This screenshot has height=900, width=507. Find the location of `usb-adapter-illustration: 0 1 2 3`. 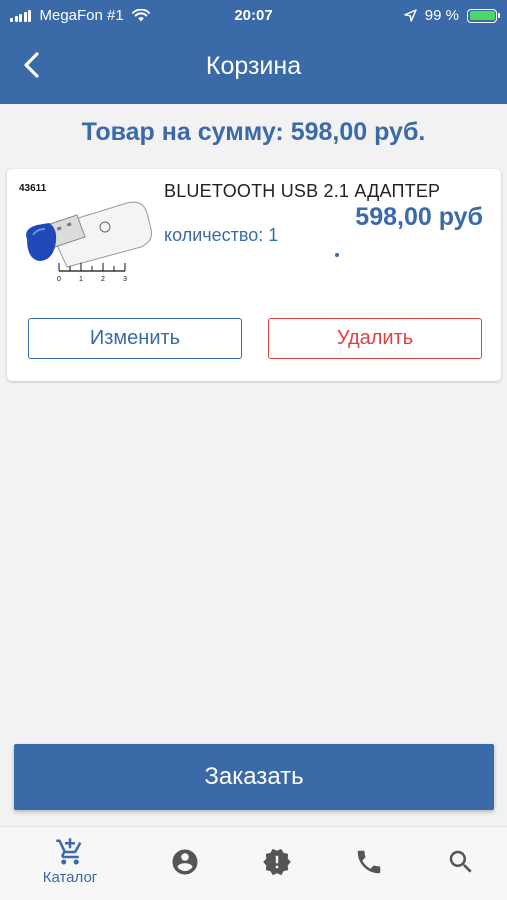

usb-adapter-illustration: 0 1 2 3 is located at coordinates (89, 242).